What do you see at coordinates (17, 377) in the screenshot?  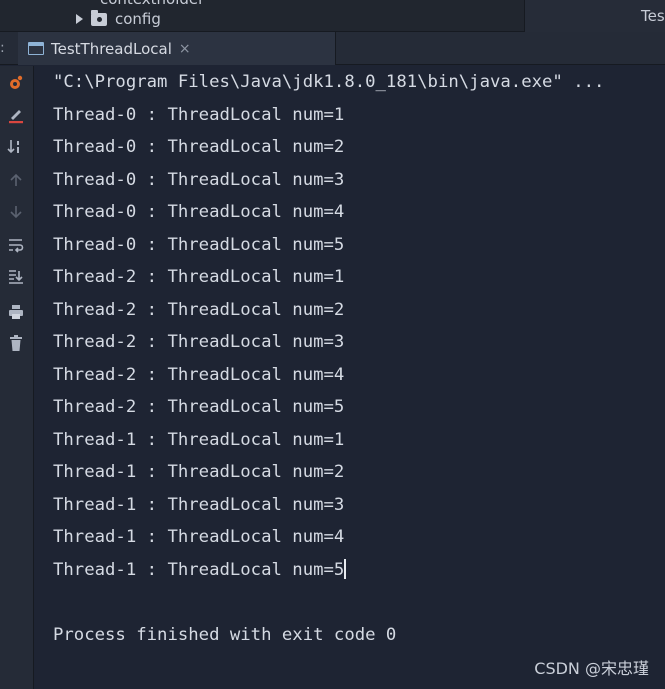 I see `run-toolbar` at bounding box center [17, 377].